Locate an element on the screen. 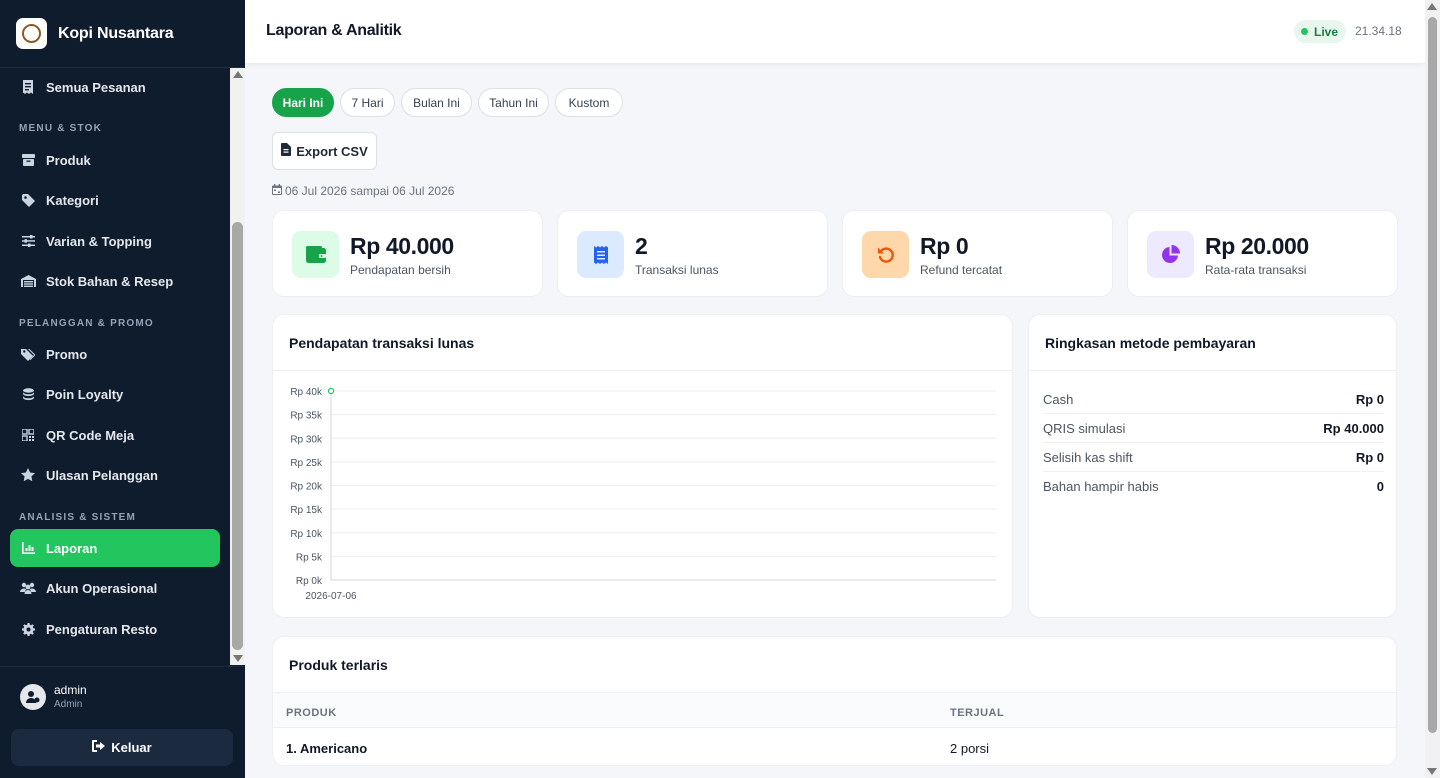 The height and width of the screenshot is (778, 1440). logout-button: Keluar is located at coordinates (122, 747).